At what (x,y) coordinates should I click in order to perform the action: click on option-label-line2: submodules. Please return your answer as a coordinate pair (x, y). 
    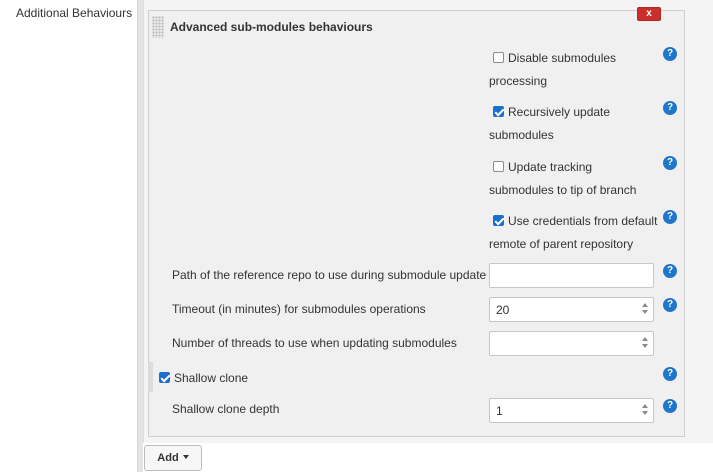
    Looking at the image, I should click on (521, 135).